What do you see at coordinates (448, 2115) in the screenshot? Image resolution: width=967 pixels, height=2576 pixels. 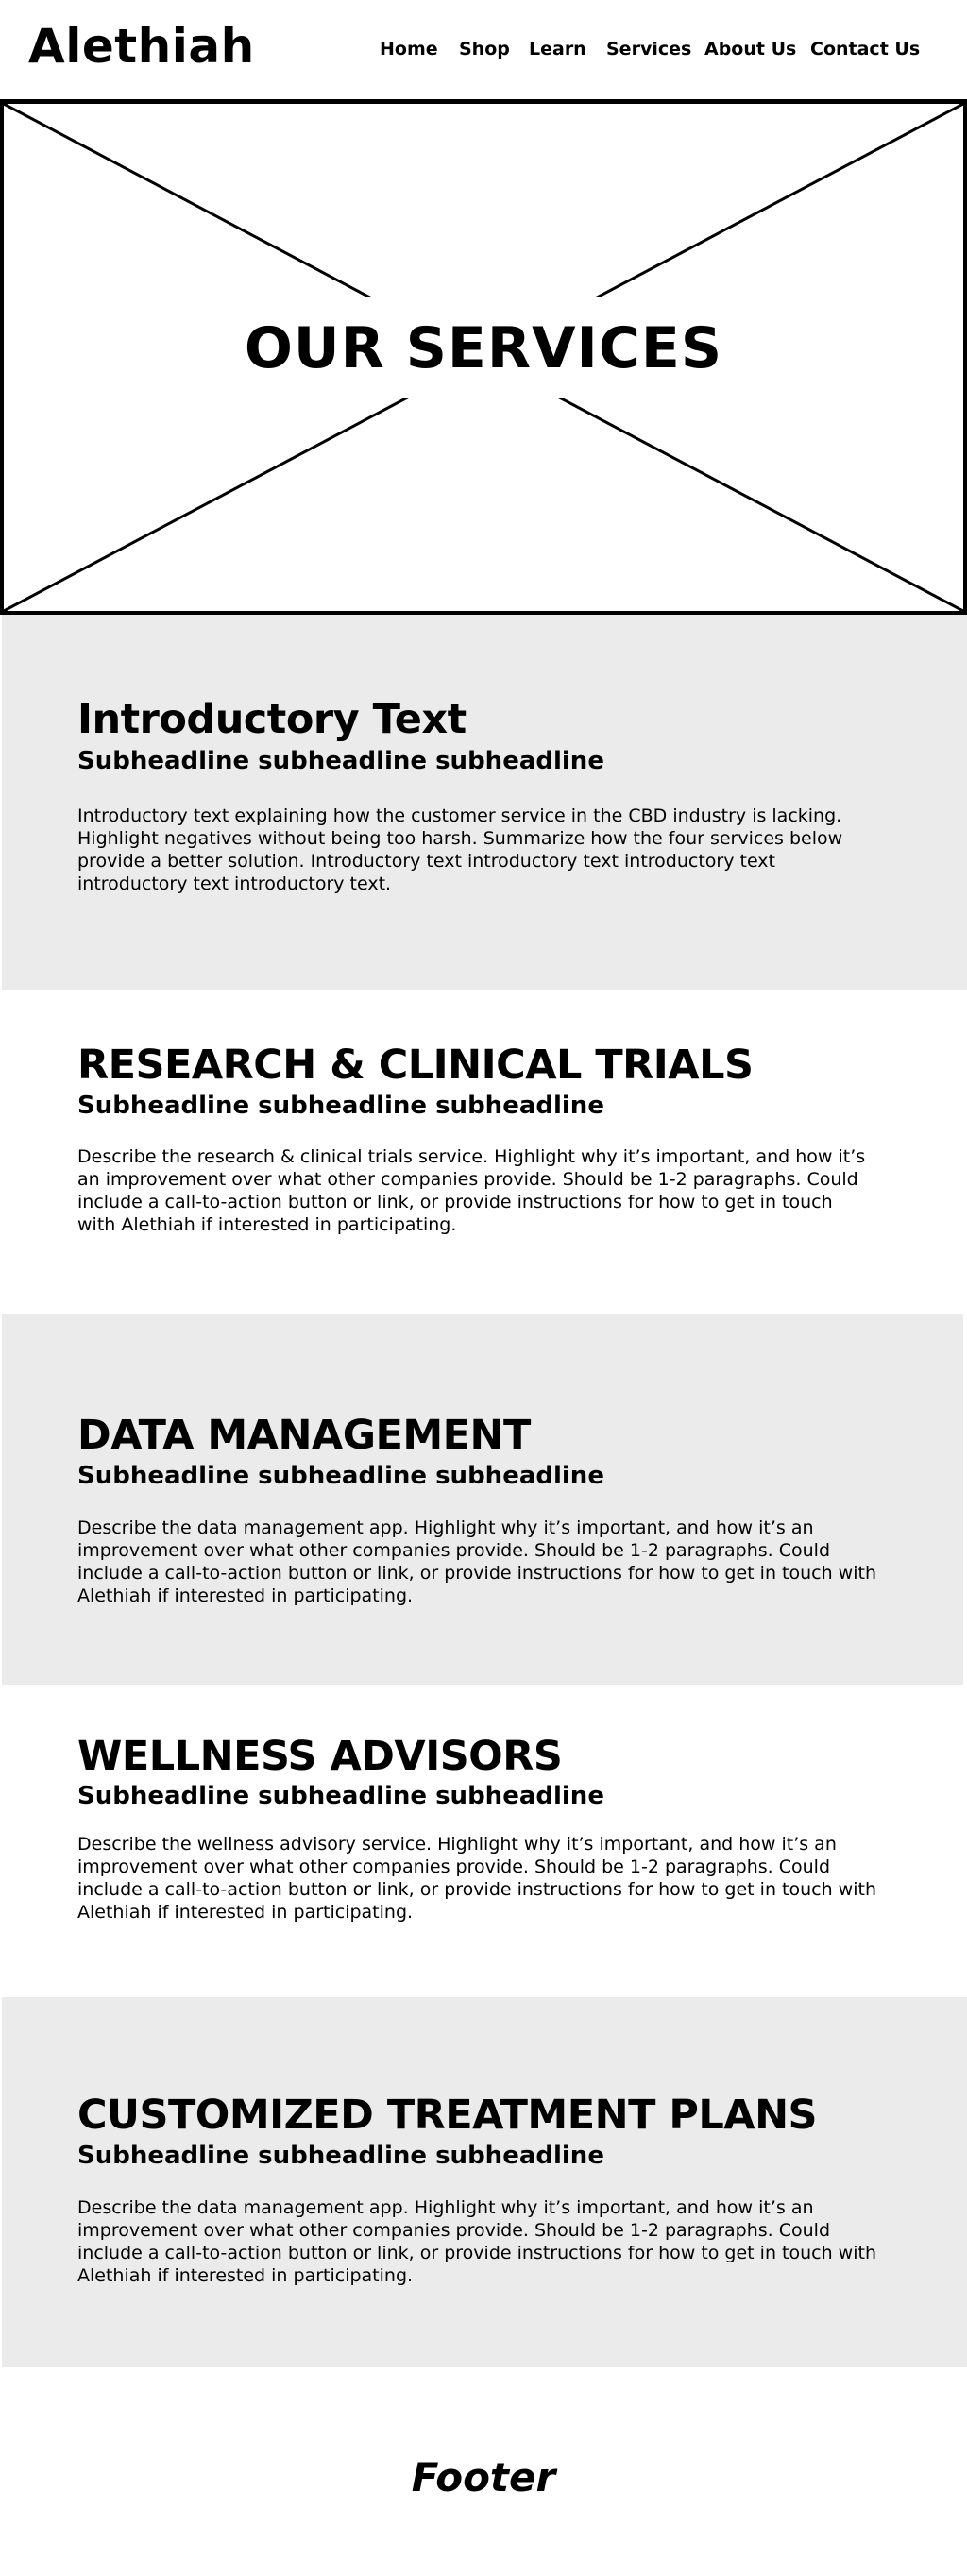 I see `section-title: CUSTOMIZED TREATMENT PLANS` at bounding box center [448, 2115].